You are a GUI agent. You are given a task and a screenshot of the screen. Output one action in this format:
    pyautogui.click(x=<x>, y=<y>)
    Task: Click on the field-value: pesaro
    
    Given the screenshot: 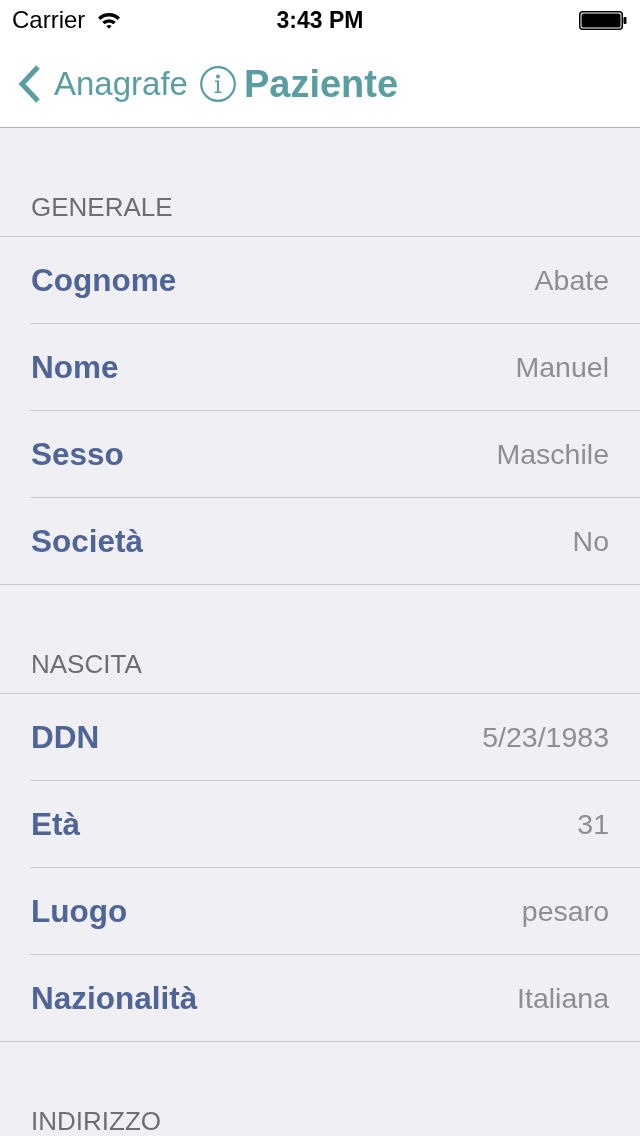 What is the action you would take?
    pyautogui.click(x=565, y=911)
    